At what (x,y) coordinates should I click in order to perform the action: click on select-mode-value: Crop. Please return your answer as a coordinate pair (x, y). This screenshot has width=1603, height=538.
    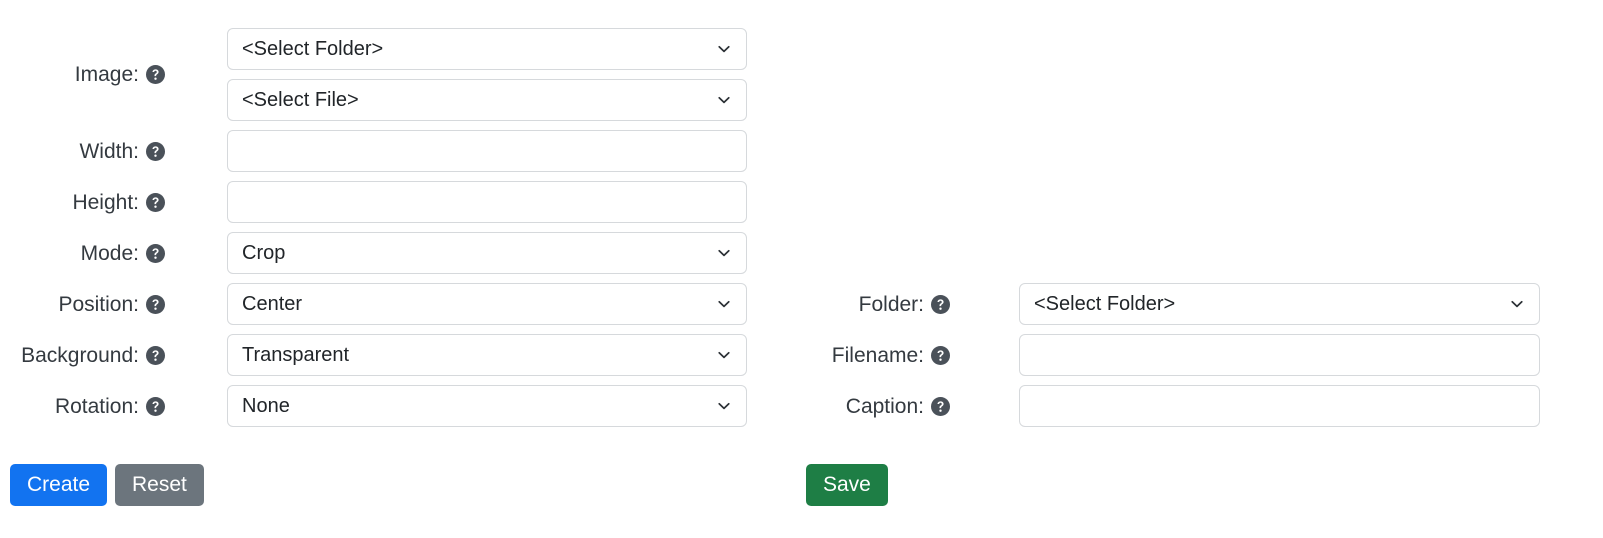
    Looking at the image, I should click on (264, 252).